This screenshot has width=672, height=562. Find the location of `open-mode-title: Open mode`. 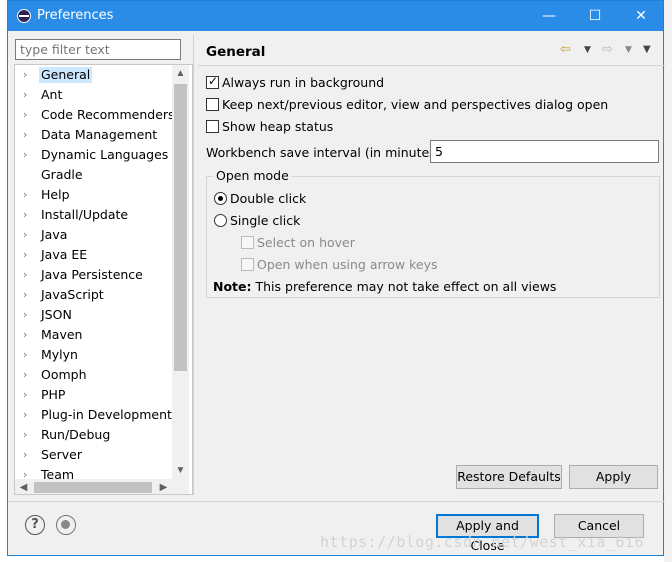

open-mode-title: Open mode is located at coordinates (252, 175).